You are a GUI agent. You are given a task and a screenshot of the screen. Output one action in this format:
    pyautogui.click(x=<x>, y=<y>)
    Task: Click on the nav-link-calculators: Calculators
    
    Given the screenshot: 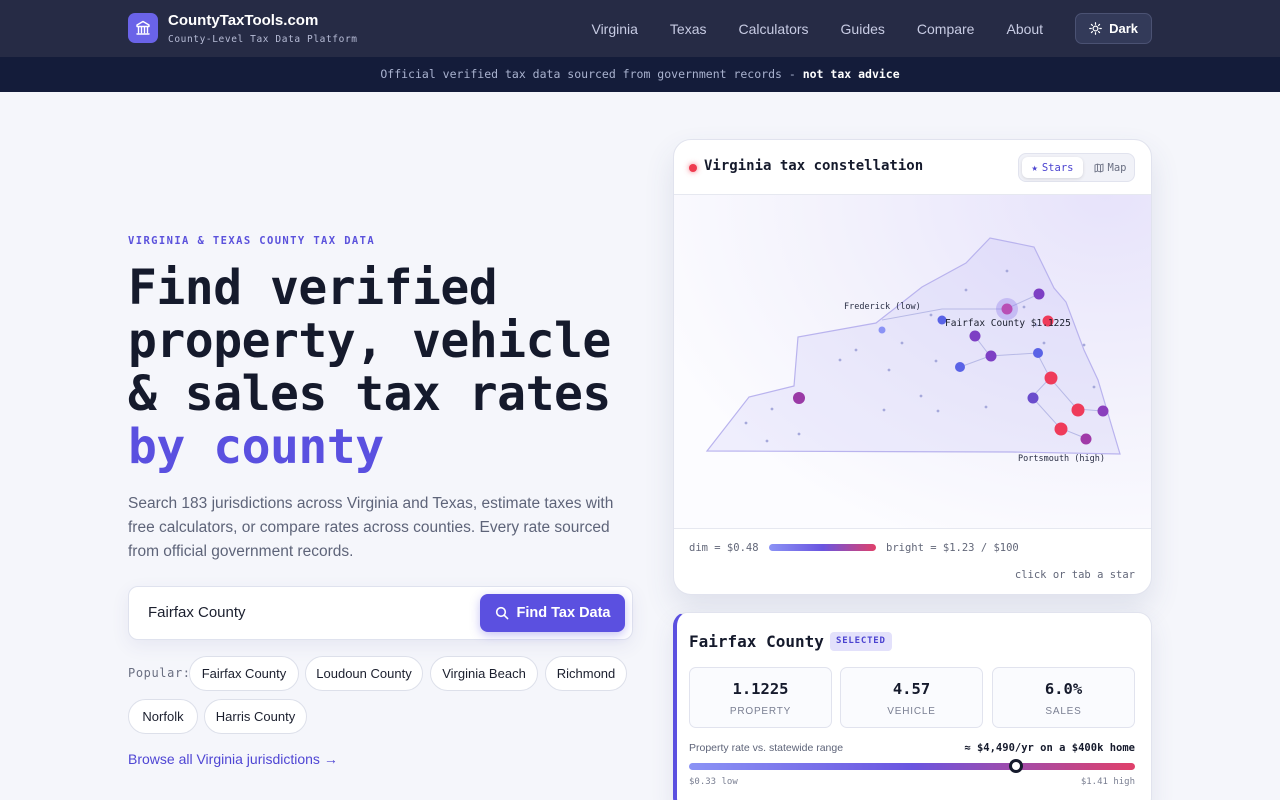 What is the action you would take?
    pyautogui.click(x=774, y=29)
    